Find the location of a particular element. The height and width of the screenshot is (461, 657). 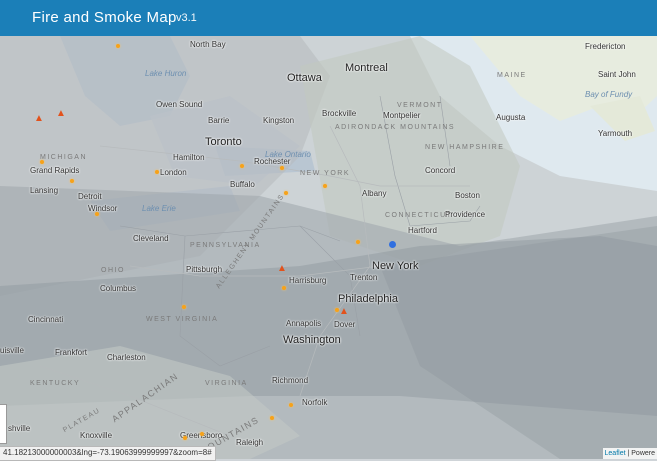

city-label-rochester: Rochester is located at coordinates (272, 161).